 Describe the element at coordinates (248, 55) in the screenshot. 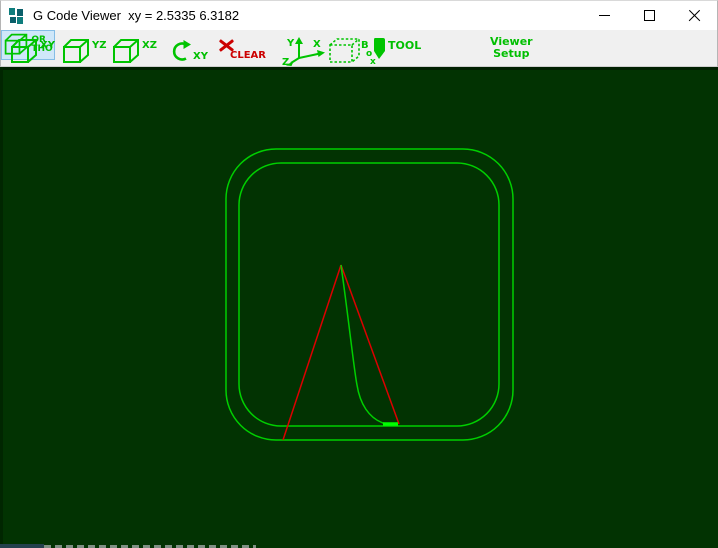

I see `clear-label: CLEAR` at that location.